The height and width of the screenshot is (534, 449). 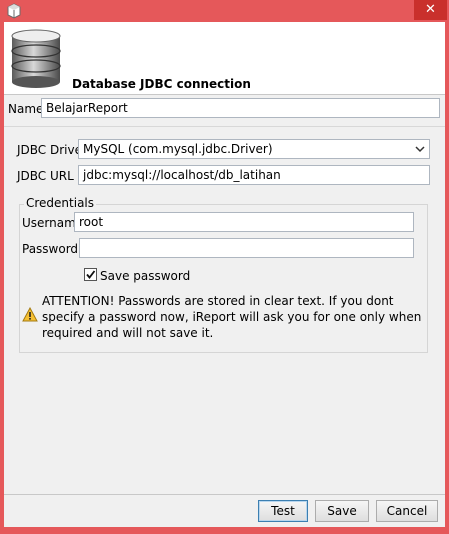 What do you see at coordinates (224, 11) in the screenshot?
I see `title-bar: ✕` at bounding box center [224, 11].